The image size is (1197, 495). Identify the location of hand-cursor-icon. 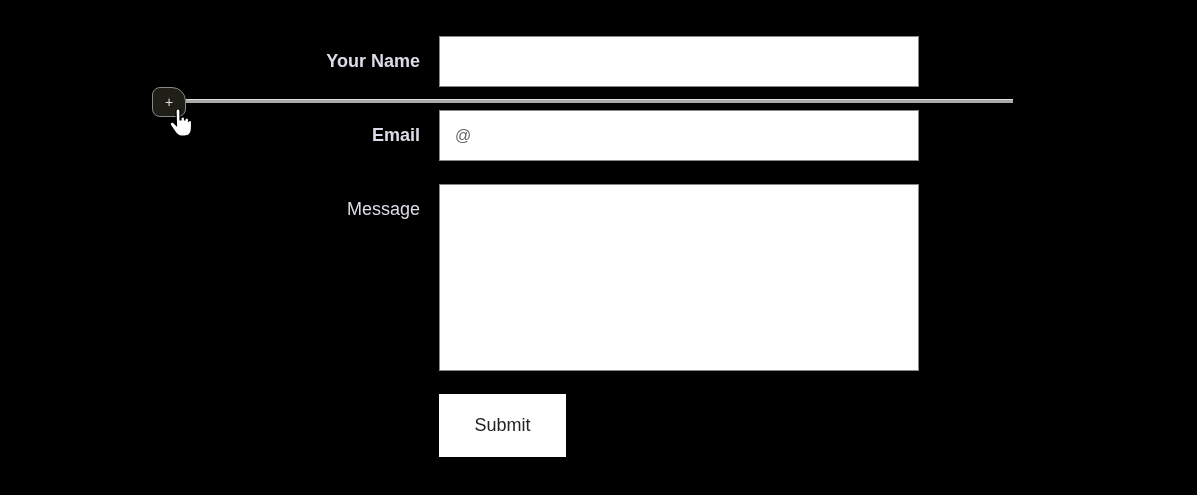
(181, 123).